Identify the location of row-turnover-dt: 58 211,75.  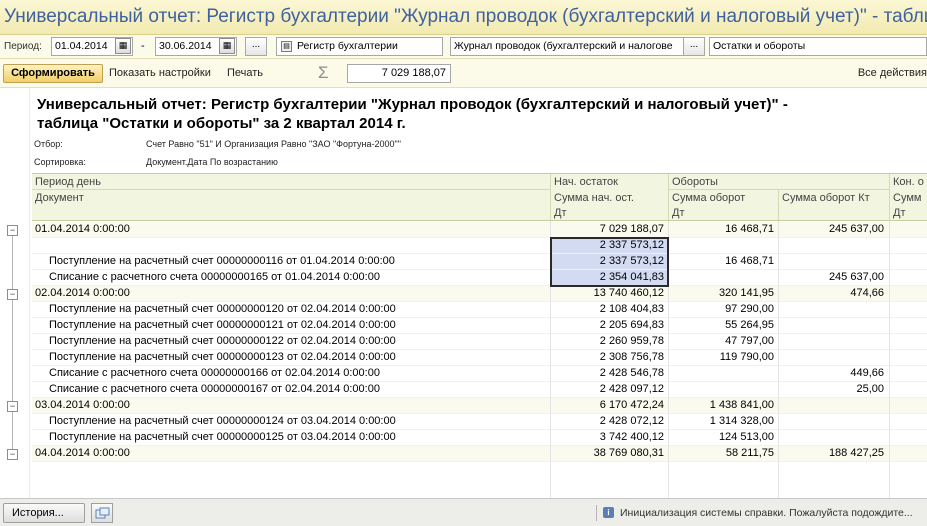
(749, 453).